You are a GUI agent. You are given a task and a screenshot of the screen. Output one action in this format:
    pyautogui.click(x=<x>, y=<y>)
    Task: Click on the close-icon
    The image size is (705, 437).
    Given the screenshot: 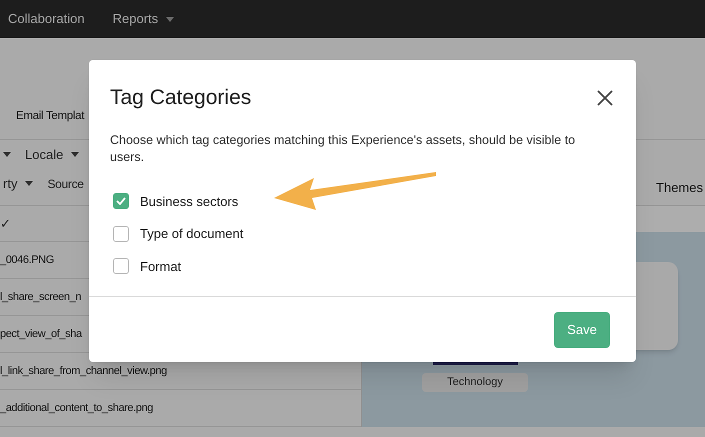 What is the action you would take?
    pyautogui.click(x=605, y=98)
    